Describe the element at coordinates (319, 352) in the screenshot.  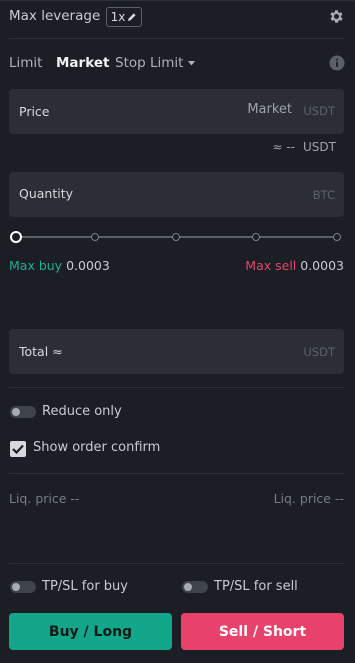
I see `total-unit: USDT` at that location.